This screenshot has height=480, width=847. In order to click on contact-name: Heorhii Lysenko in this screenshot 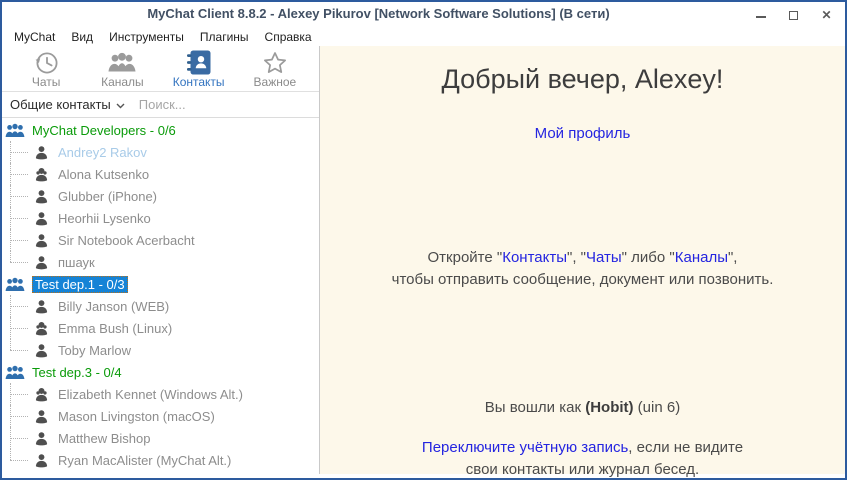, I will do `click(104, 218)`.